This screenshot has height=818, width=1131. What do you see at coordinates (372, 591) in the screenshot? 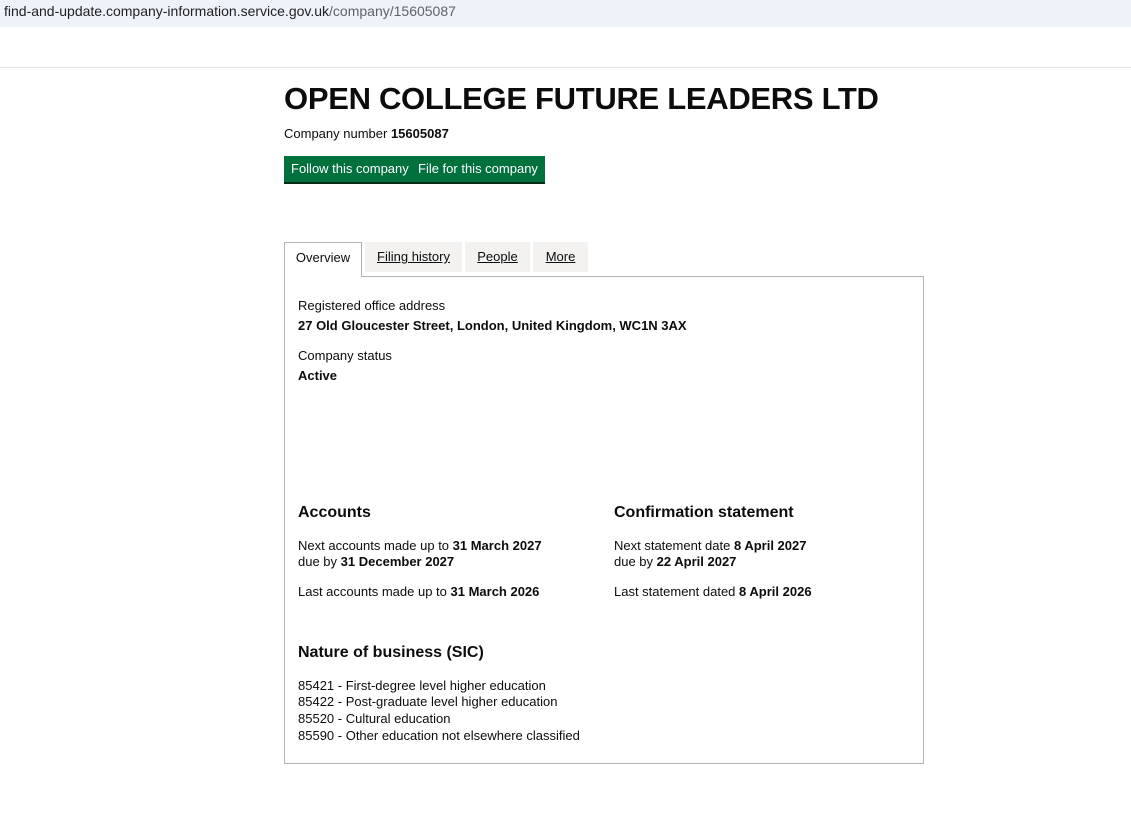
I see `accounts-last-prefix: Last accounts made up to` at bounding box center [372, 591].